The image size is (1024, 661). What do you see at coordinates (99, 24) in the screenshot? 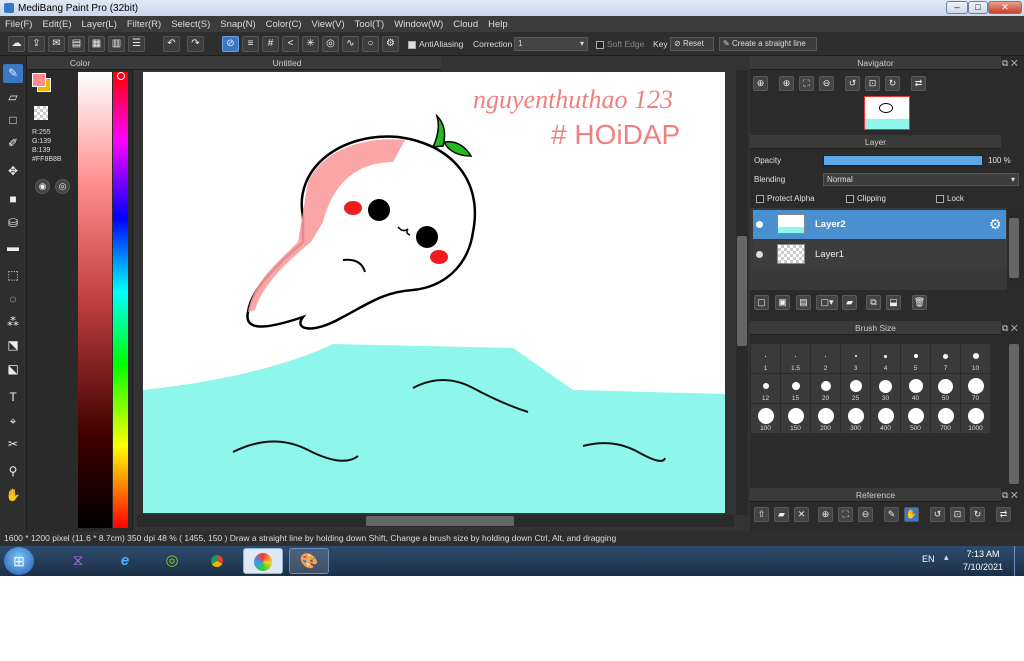
I see `menu-layer: Layer(L)` at bounding box center [99, 24].